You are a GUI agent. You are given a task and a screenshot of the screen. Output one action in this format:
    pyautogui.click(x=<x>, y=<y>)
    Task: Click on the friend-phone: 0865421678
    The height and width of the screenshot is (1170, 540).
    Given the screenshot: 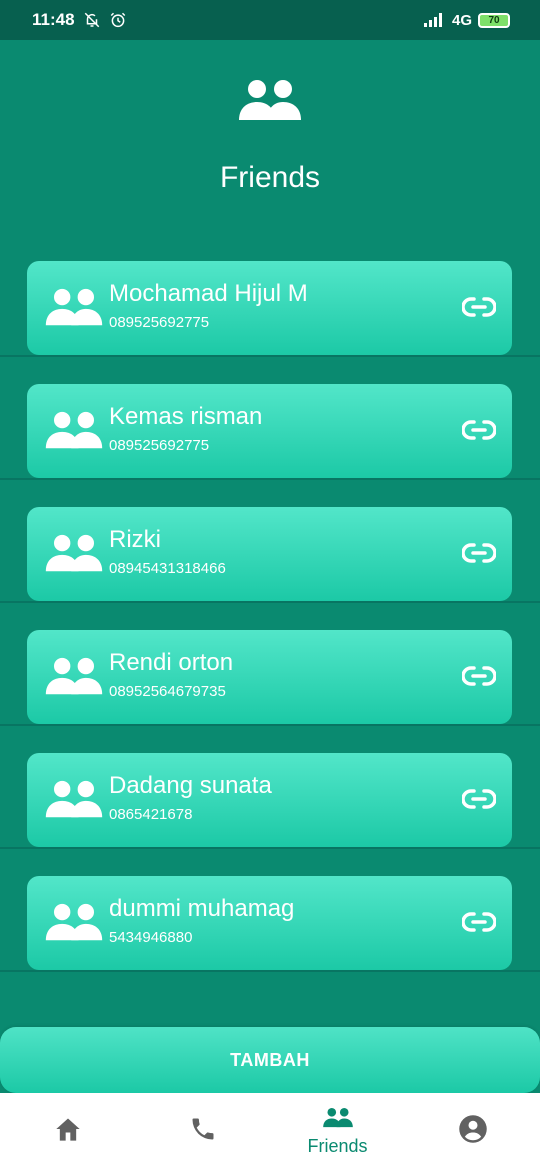 What is the action you would take?
    pyautogui.click(x=151, y=814)
    